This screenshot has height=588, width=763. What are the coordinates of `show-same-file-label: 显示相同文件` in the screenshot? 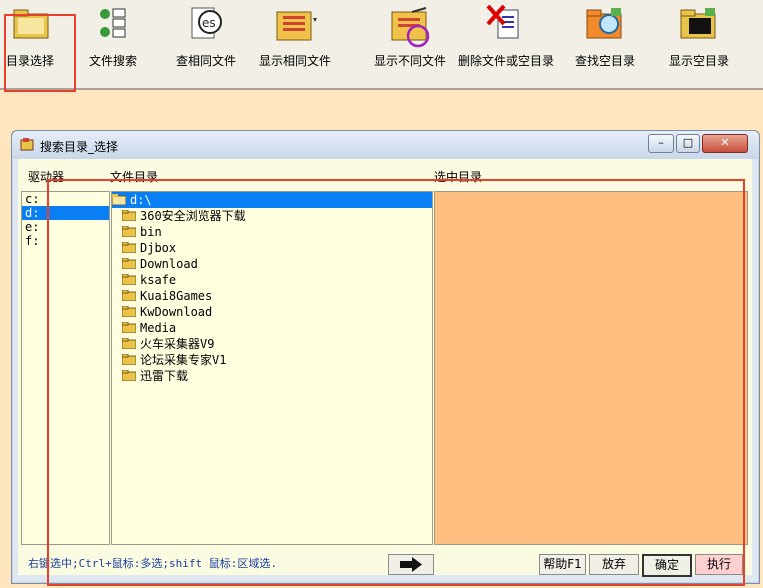 It's located at (294, 61).